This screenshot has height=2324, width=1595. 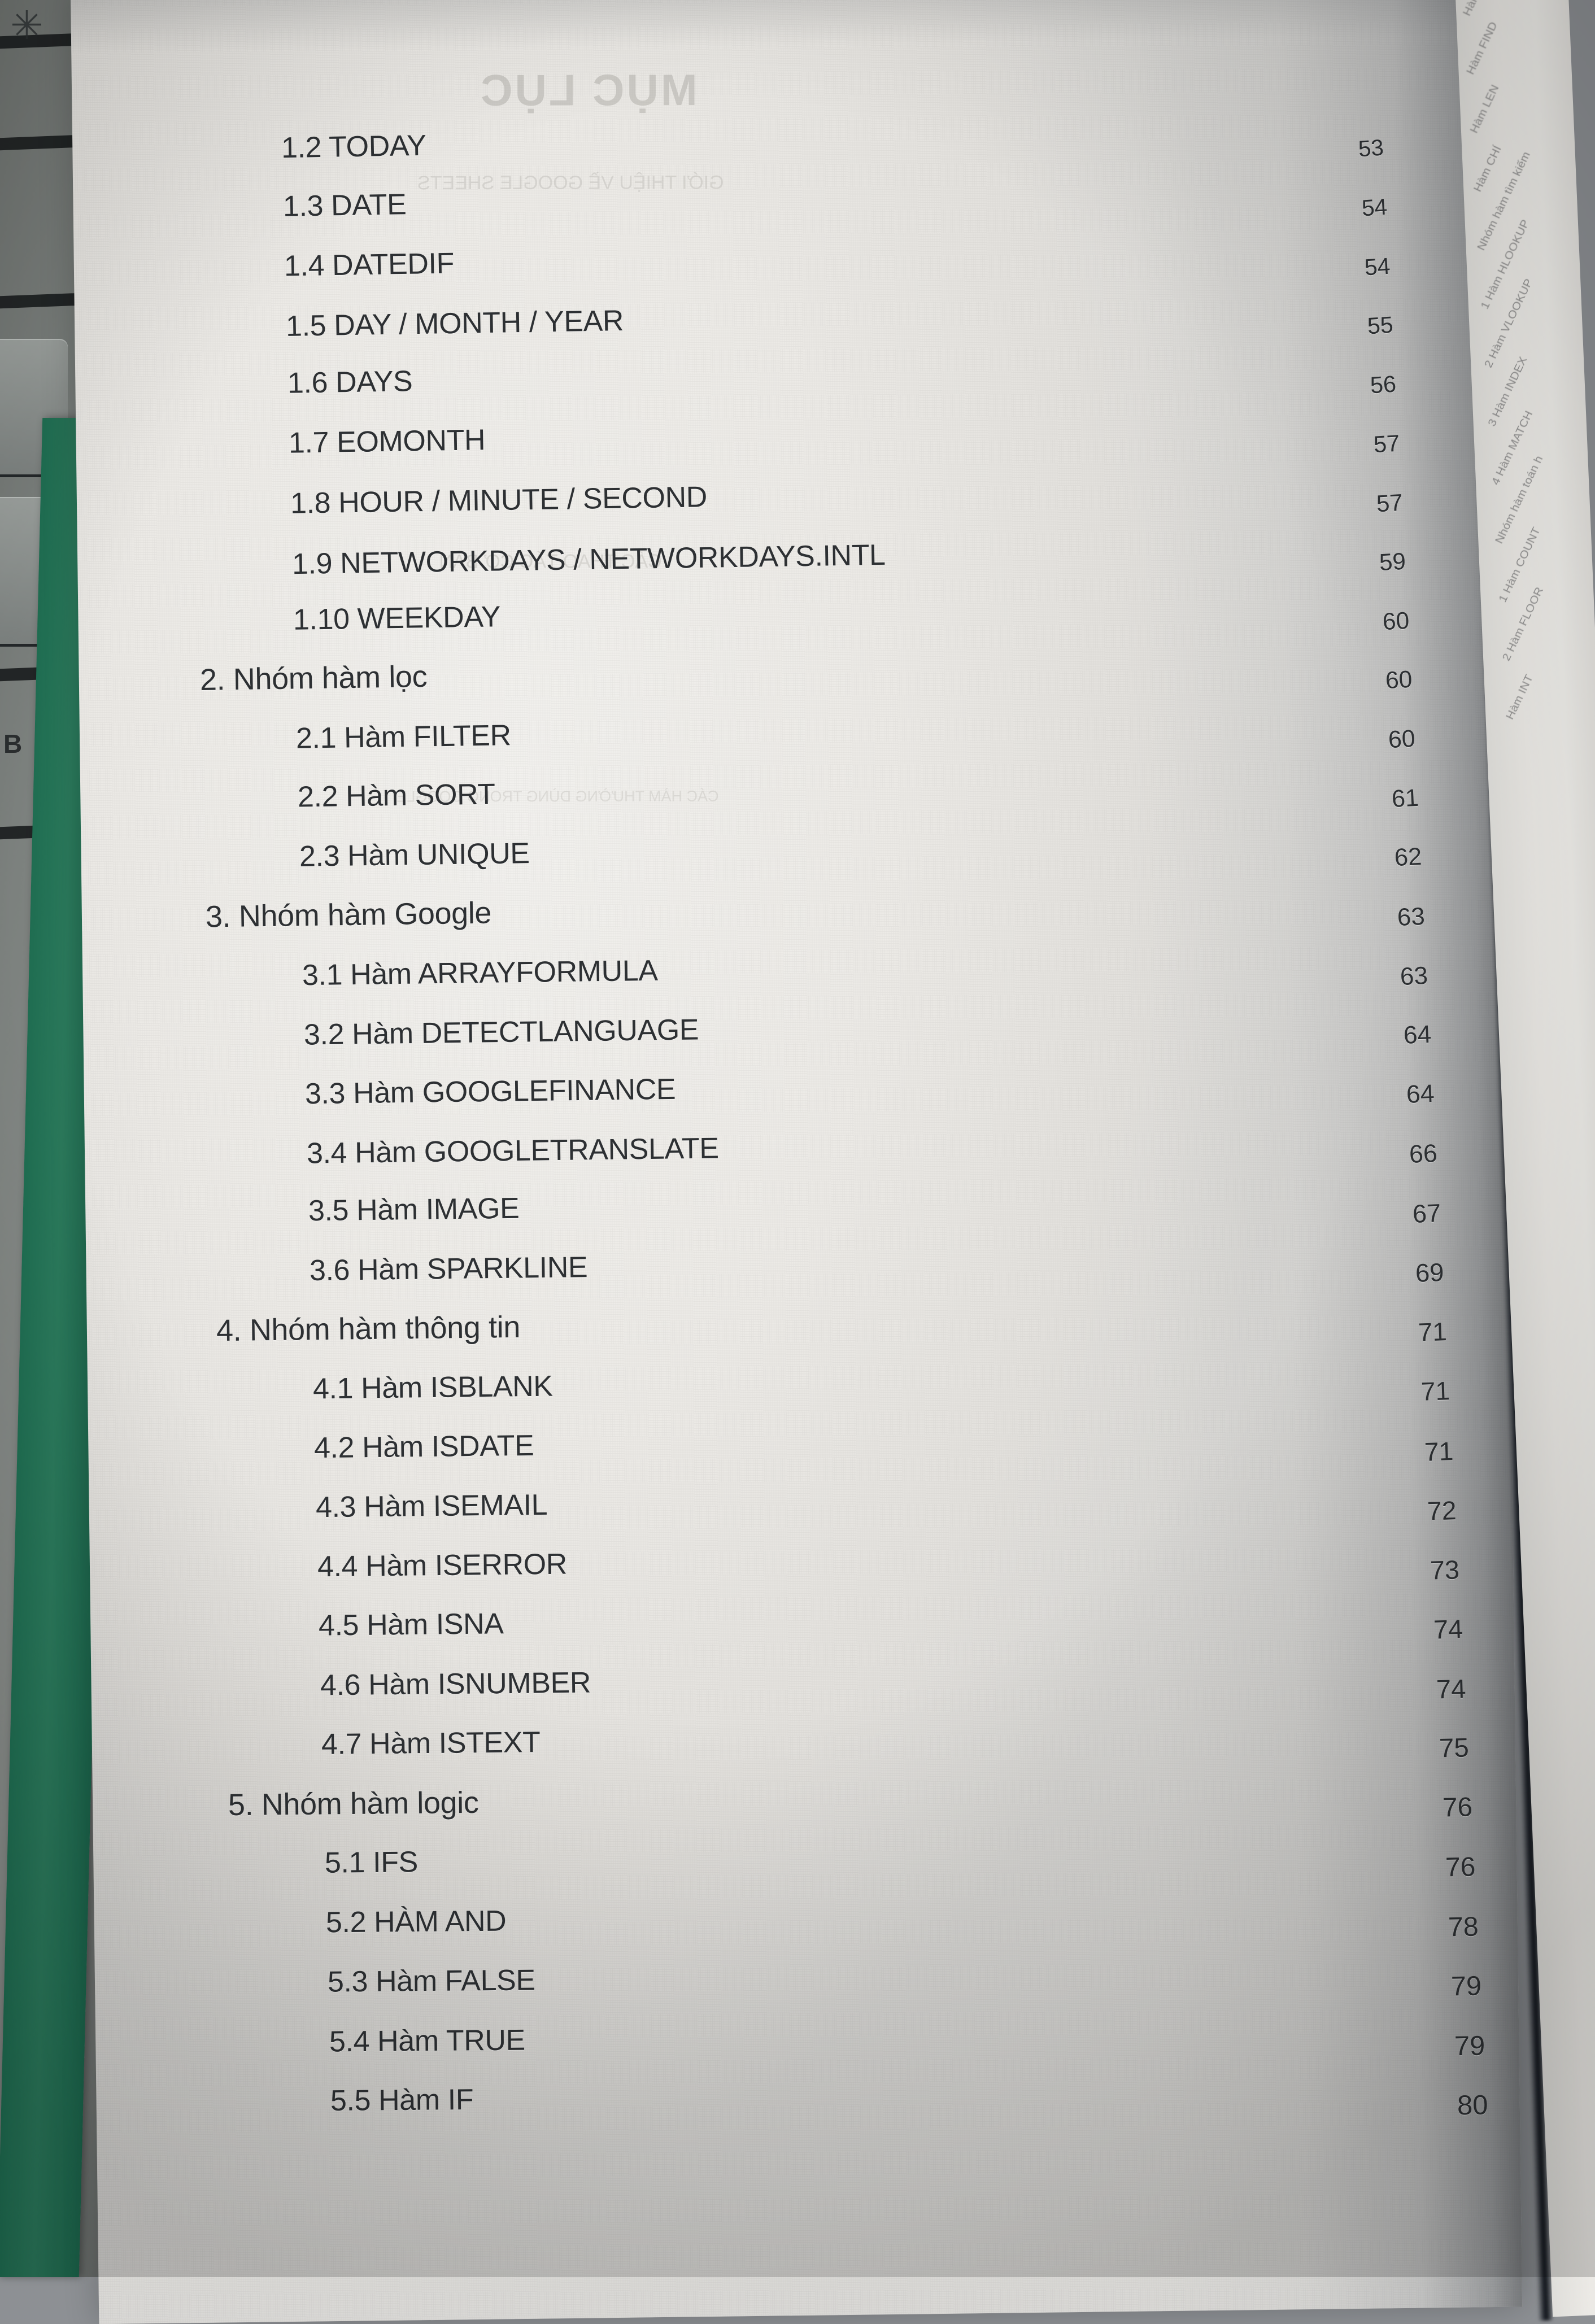 I want to click on toc-entry: 4.3 Hàm ISEMAIL, so click(x=432, y=1506).